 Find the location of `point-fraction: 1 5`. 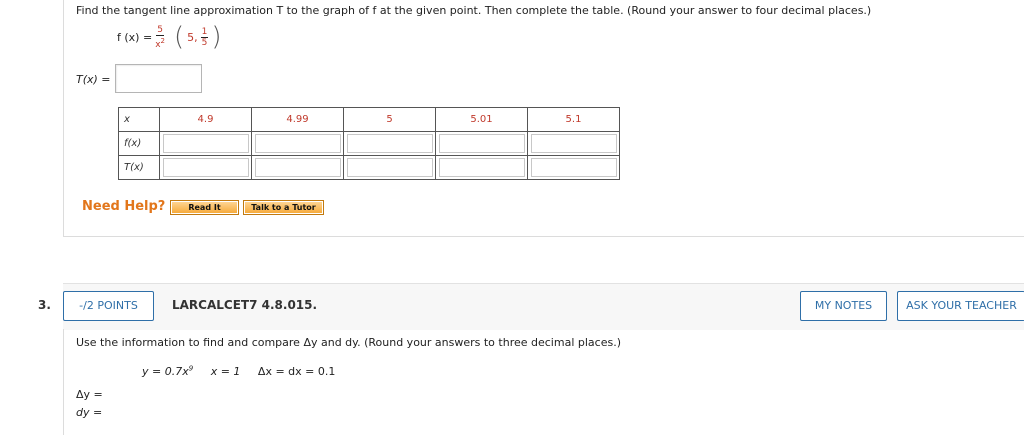

point-fraction: 1 5 is located at coordinates (204, 37).